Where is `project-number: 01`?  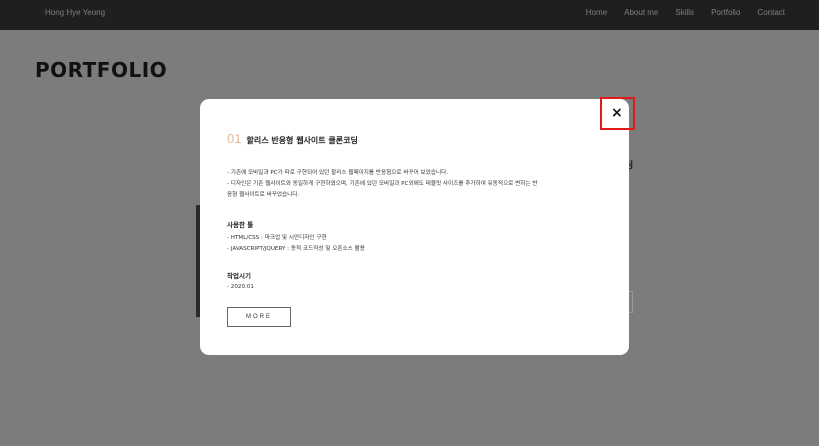
project-number: 01 is located at coordinates (234, 138).